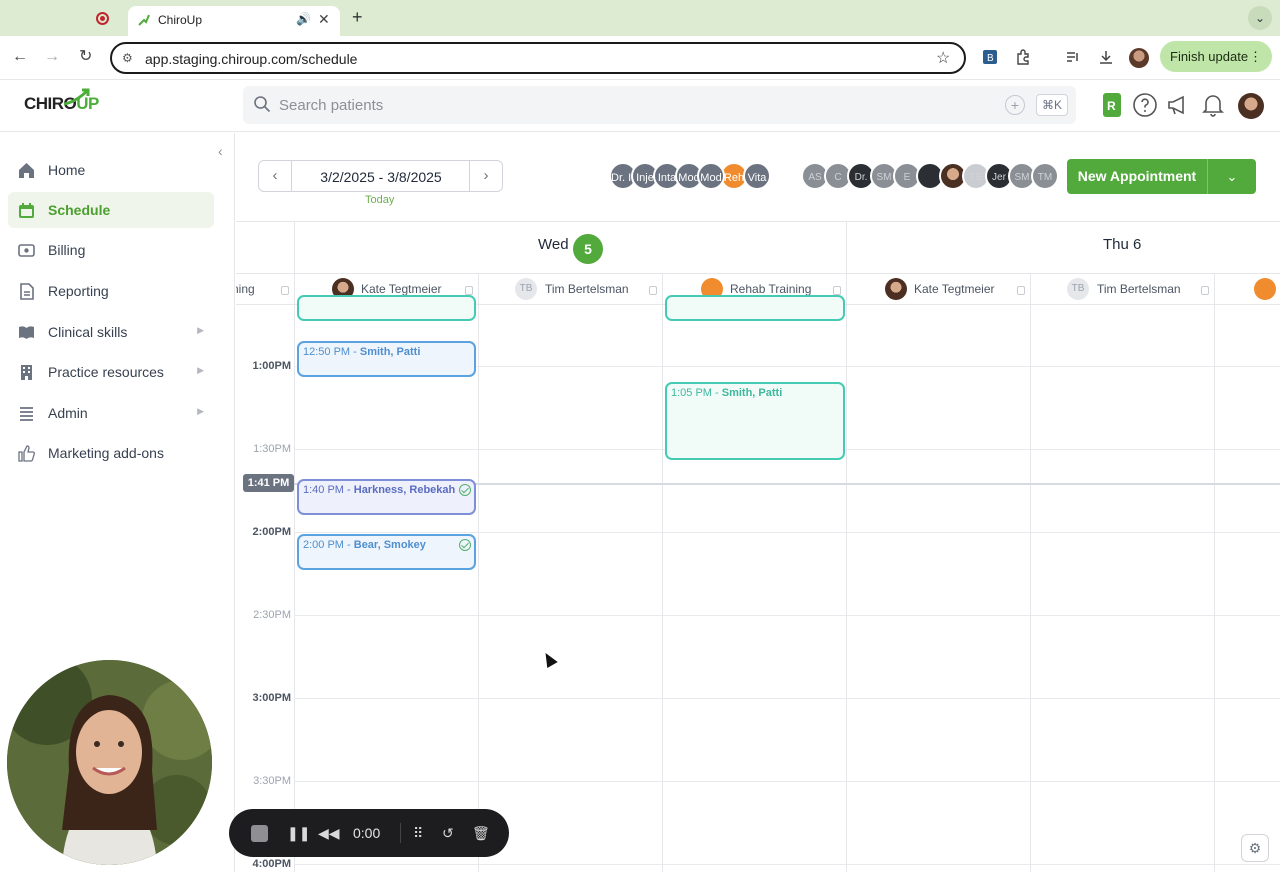 The height and width of the screenshot is (872, 1280). I want to click on sidebar-item-practice-resources: Practice resources ▶, so click(111, 372).